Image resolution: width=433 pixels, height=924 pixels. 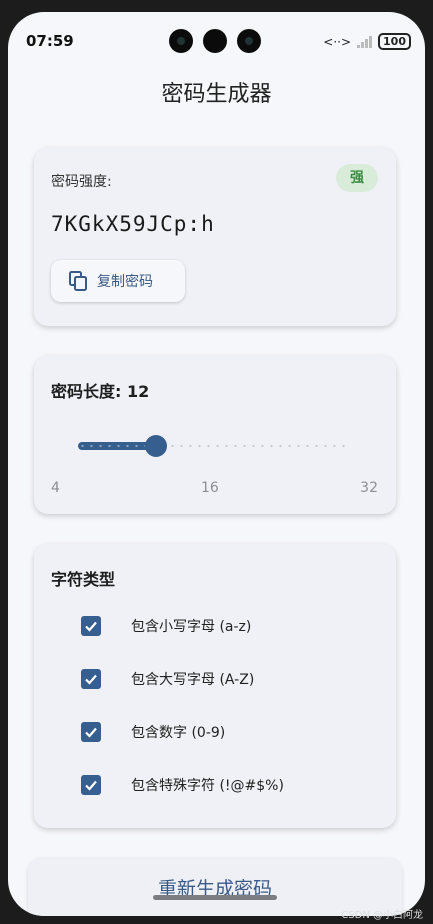 I want to click on strength-badge: 强, so click(x=357, y=178).